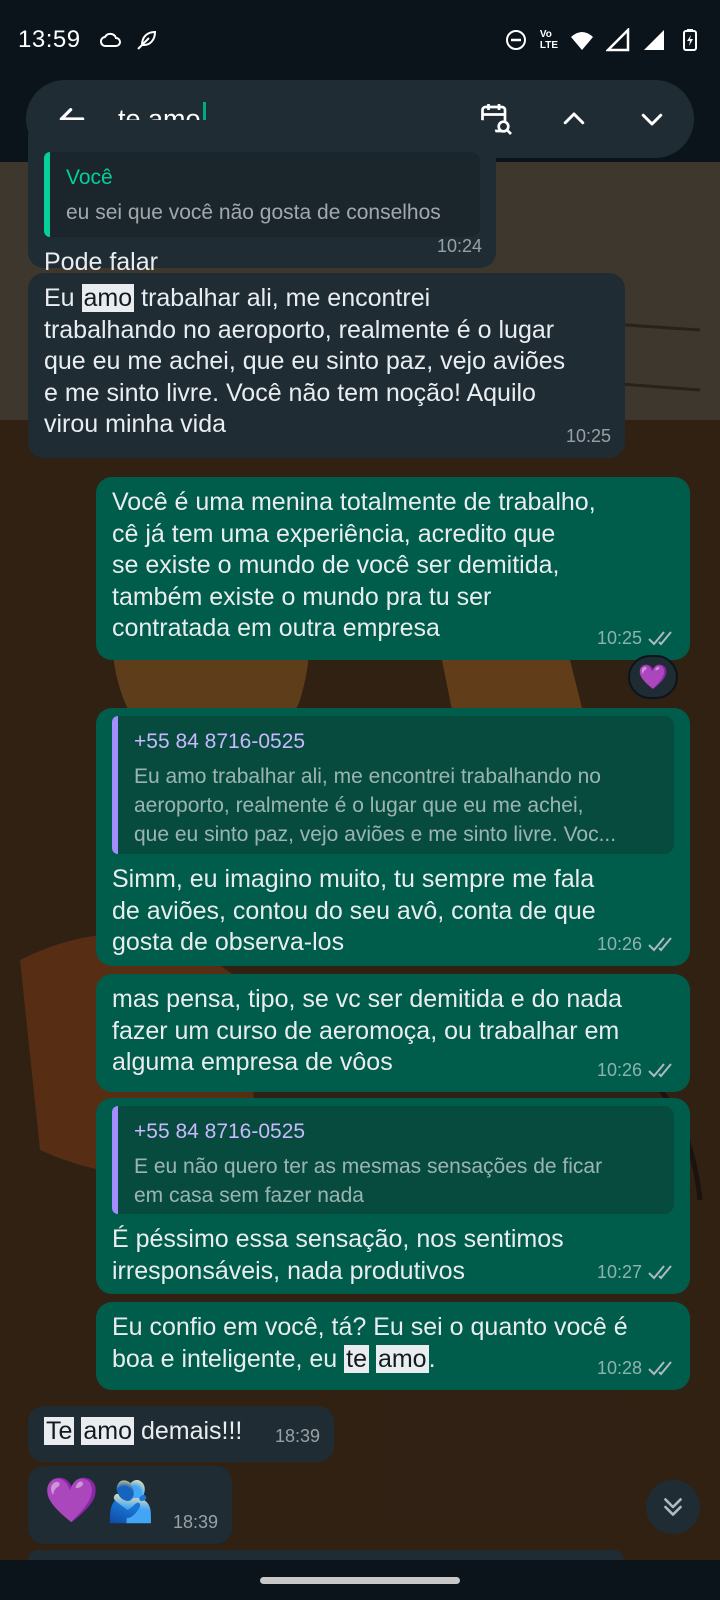 This screenshot has height=1600, width=720. What do you see at coordinates (338, 1239) in the screenshot?
I see `message-line: É péssimo essa sensação, nos sentimos` at bounding box center [338, 1239].